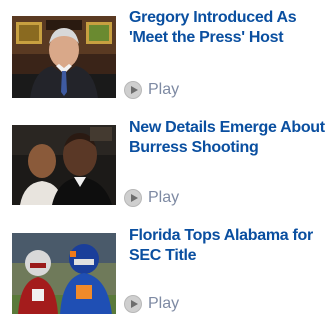 This screenshot has height=314, width=327. Describe the element at coordinates (64, 57) in the screenshot. I see `news-anchor-thumbnail` at that location.